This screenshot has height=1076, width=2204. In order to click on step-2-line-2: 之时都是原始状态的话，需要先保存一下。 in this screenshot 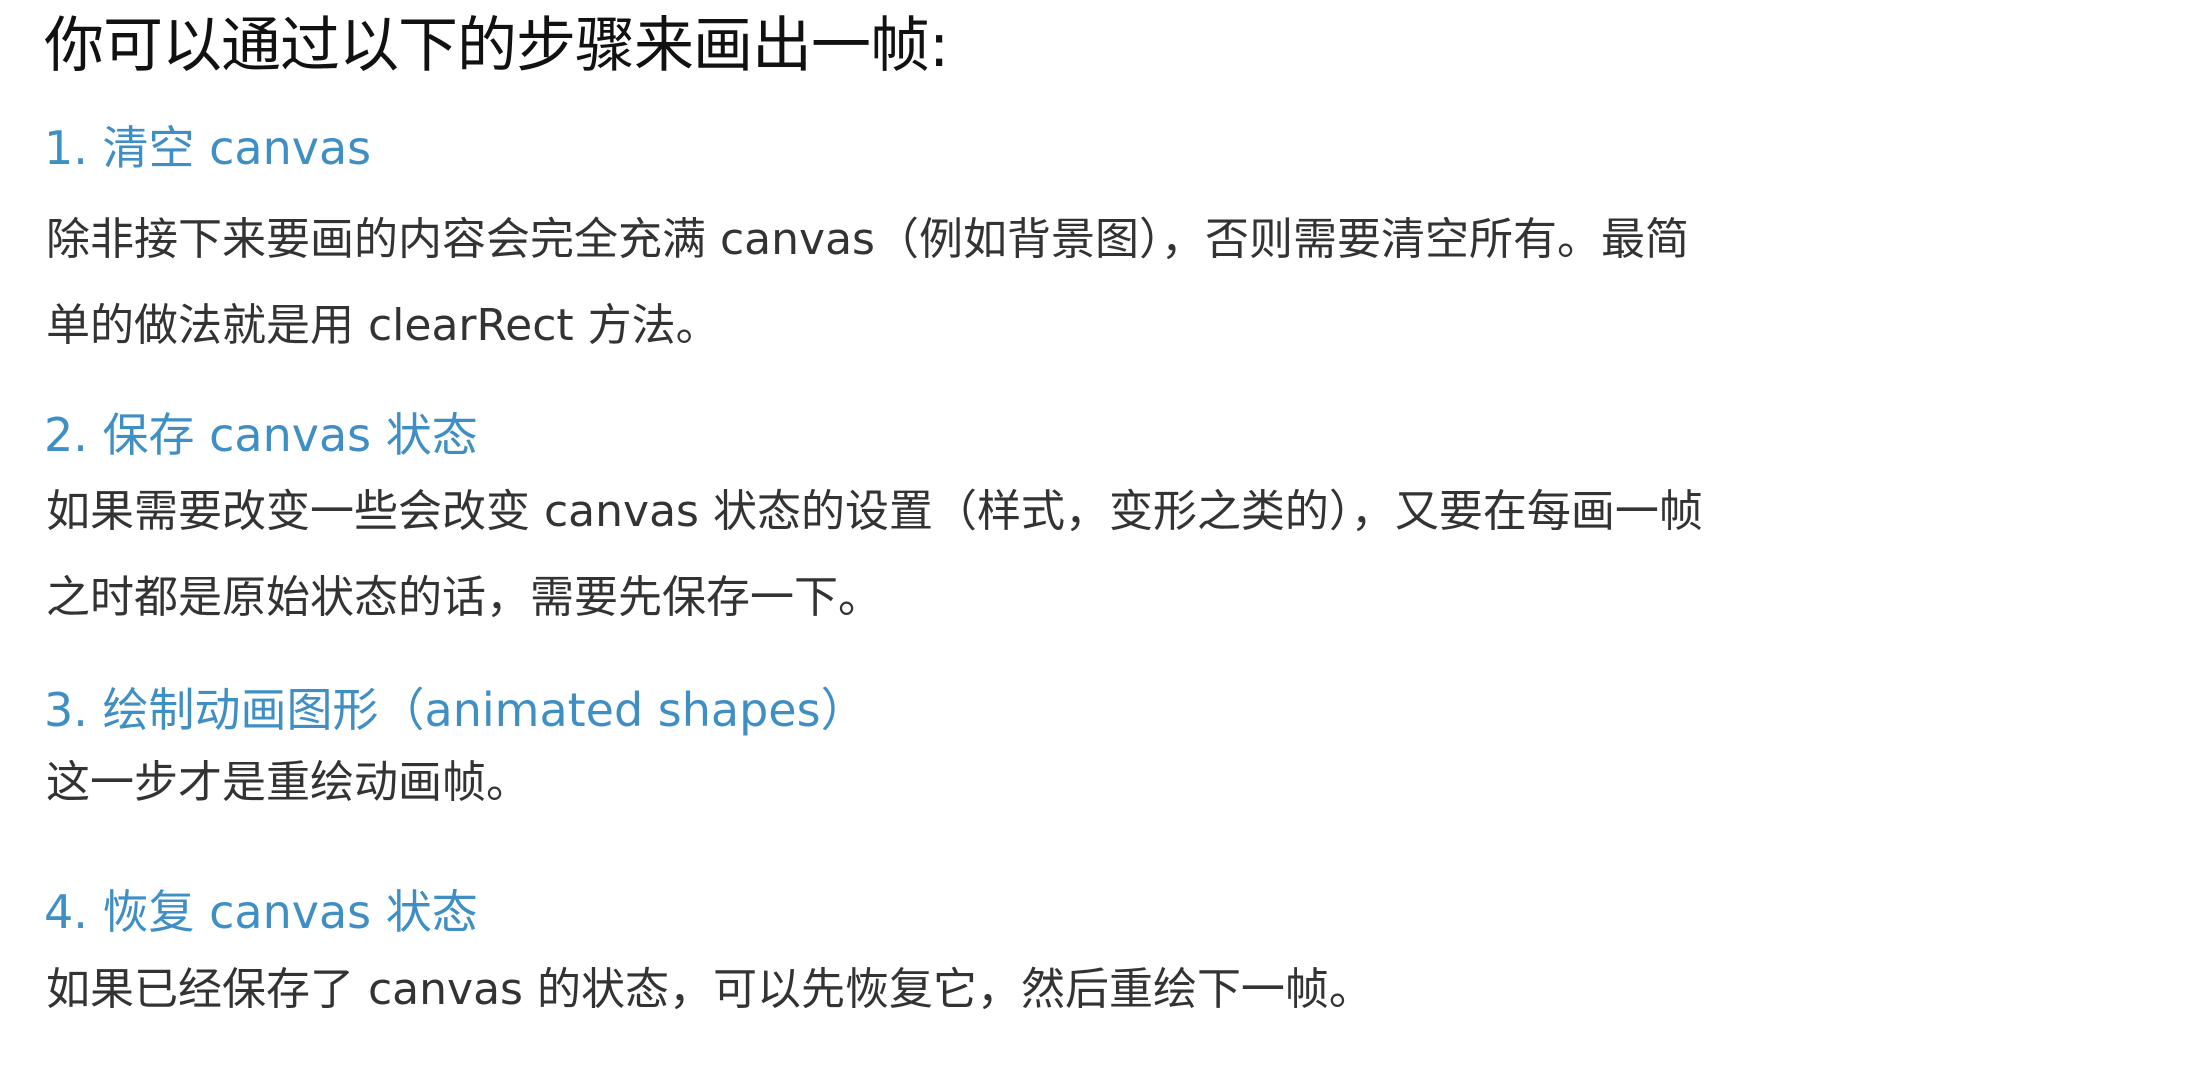, I will do `click(464, 597)`.